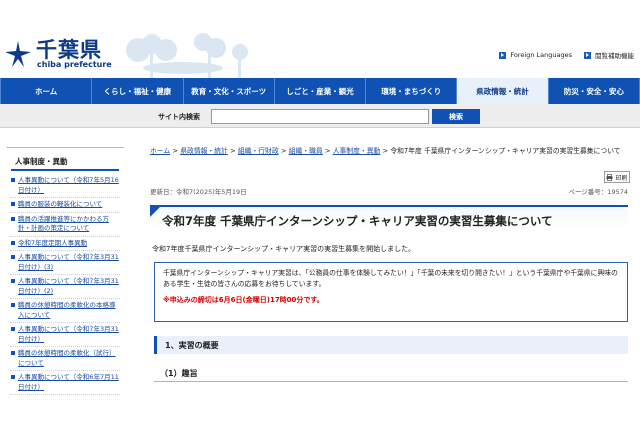  I want to click on breadcrumb-link: 組織・行財政, so click(258, 151).